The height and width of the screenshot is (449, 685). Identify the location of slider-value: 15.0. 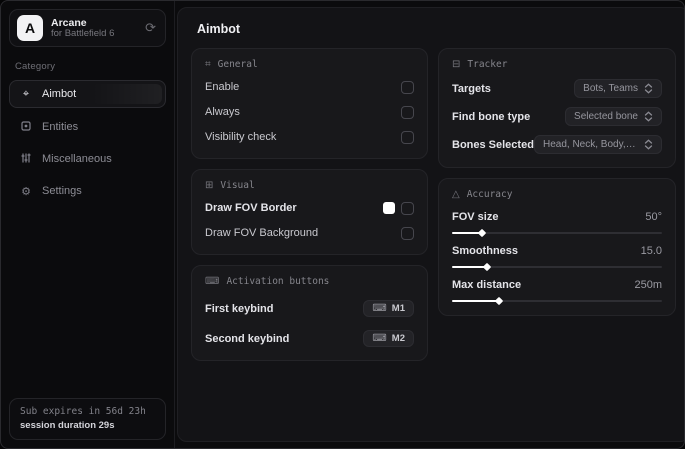
(651, 251).